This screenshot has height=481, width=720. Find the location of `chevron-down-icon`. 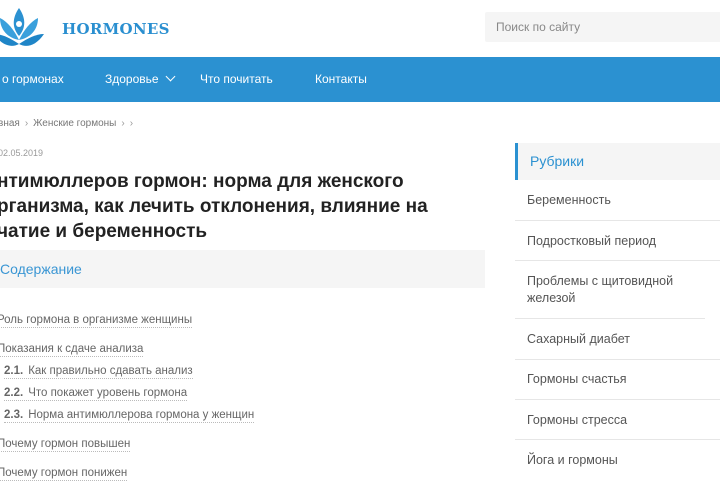

chevron-down-icon is located at coordinates (170, 76).